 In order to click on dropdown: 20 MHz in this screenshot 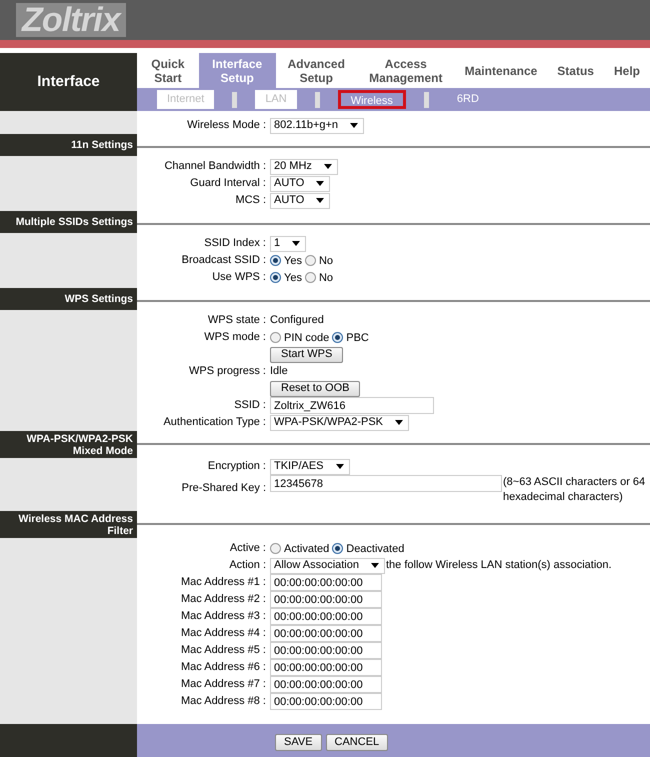, I will do `click(304, 166)`.